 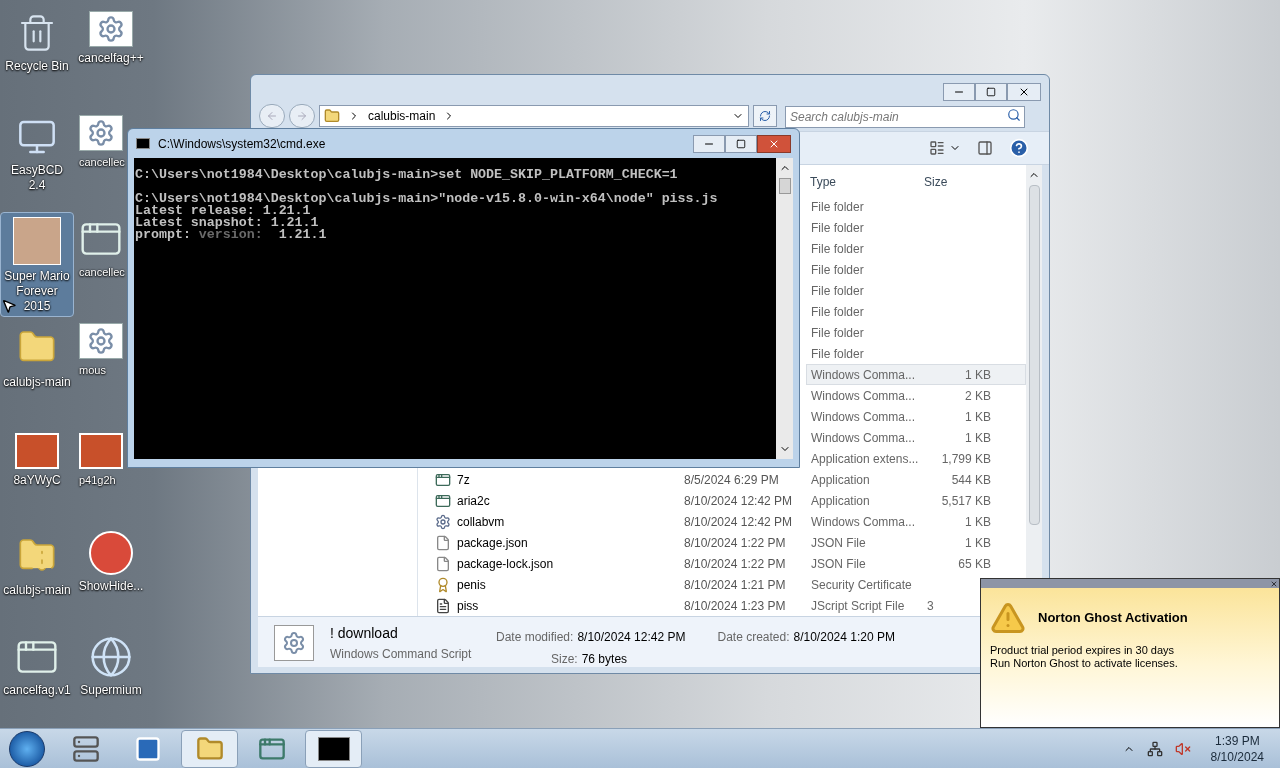 What do you see at coordinates (481, 522) in the screenshot?
I see `file-name: collabvm` at bounding box center [481, 522].